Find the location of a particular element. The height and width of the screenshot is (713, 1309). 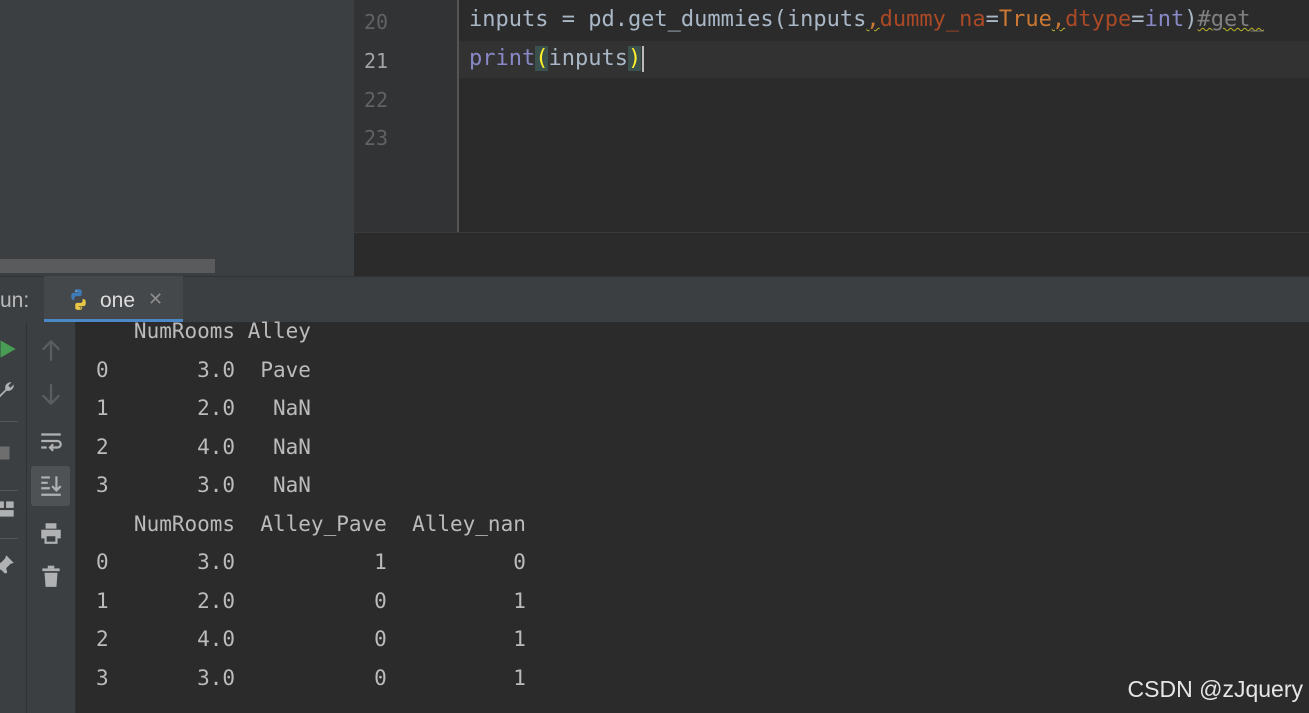

project-scrollbar-thumb is located at coordinates (107, 266).